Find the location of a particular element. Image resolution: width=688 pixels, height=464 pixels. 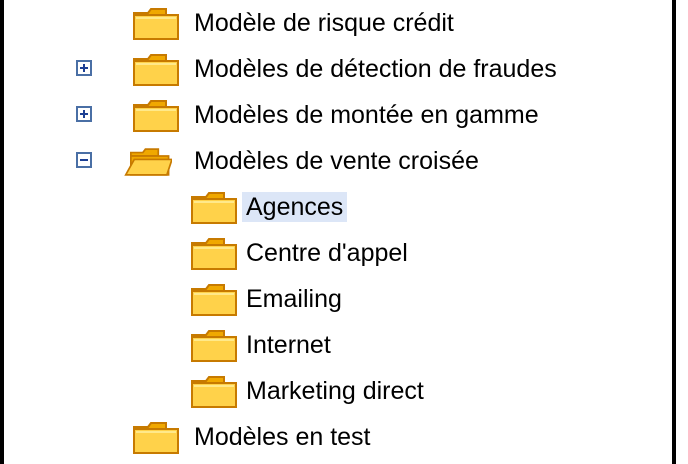

tree-node-label: Modèles de vente croisée is located at coordinates (336, 161).